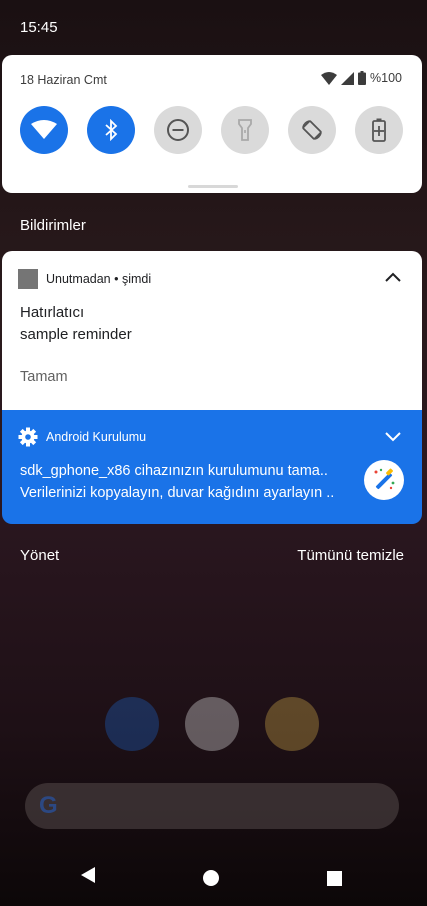  Describe the element at coordinates (393, 436) in the screenshot. I see `chevron-down-icon` at that location.